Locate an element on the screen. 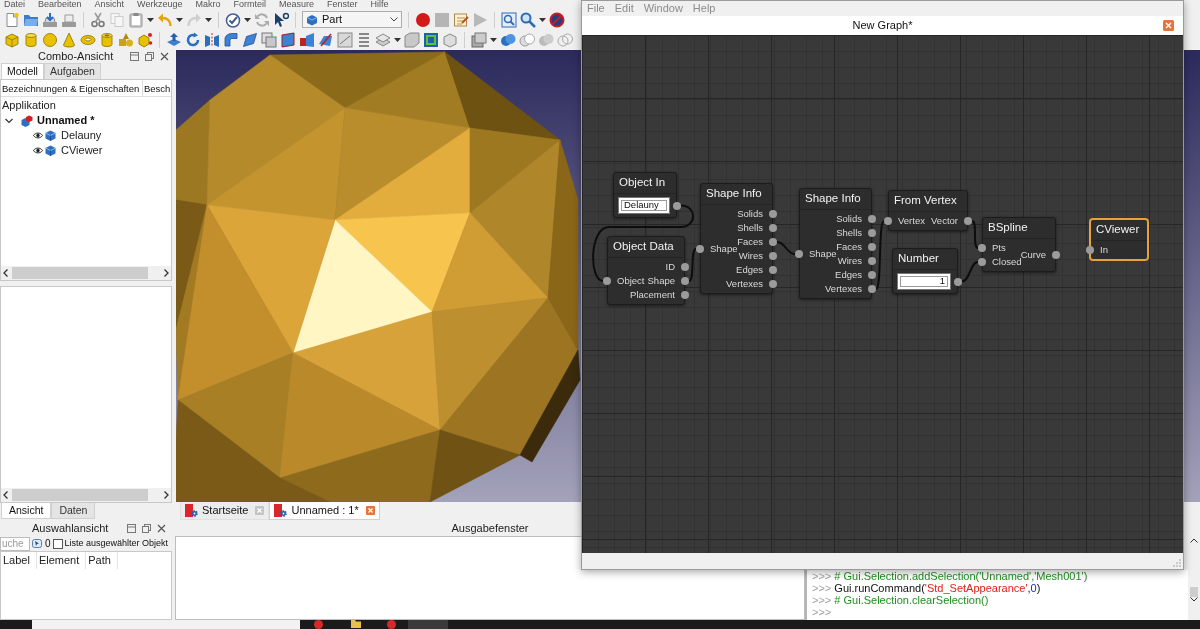 Image resolution: width=1200 pixels, height=629 pixels. menu-item: Fenster is located at coordinates (342, 4).